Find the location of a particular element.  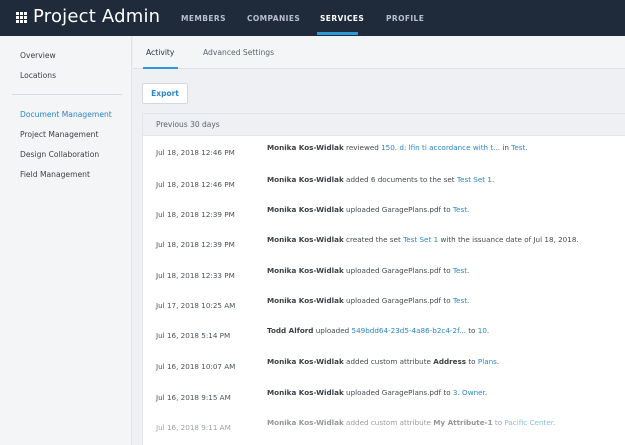

nav-profile: PROFILE is located at coordinates (405, 18).